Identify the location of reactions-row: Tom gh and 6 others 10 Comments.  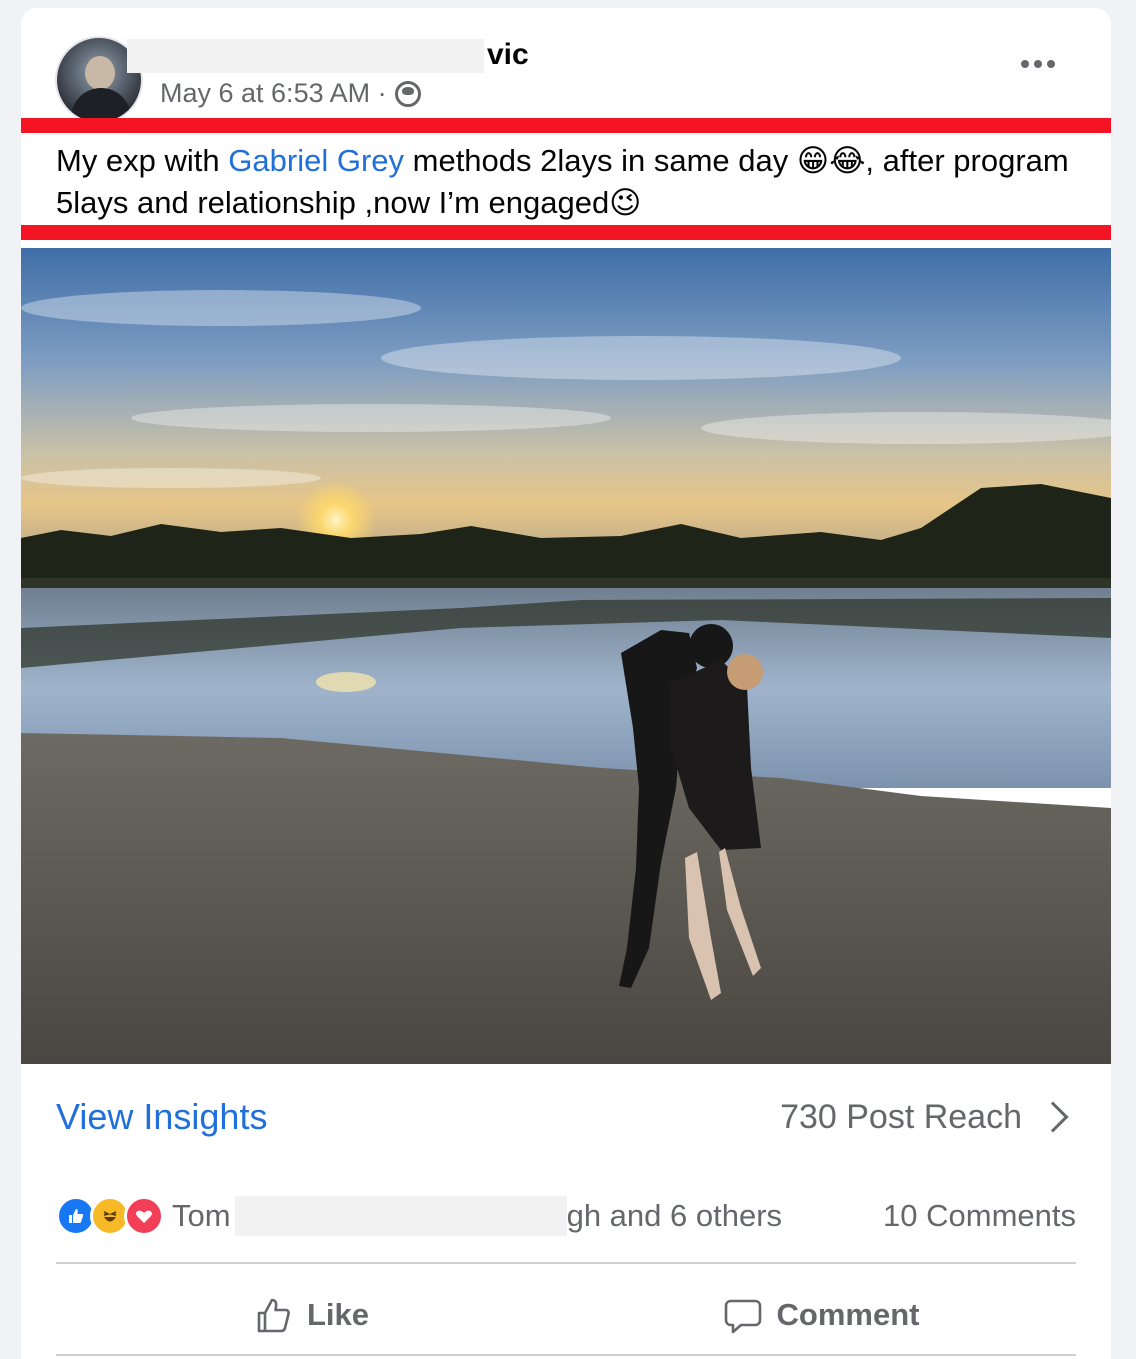
(566, 1216).